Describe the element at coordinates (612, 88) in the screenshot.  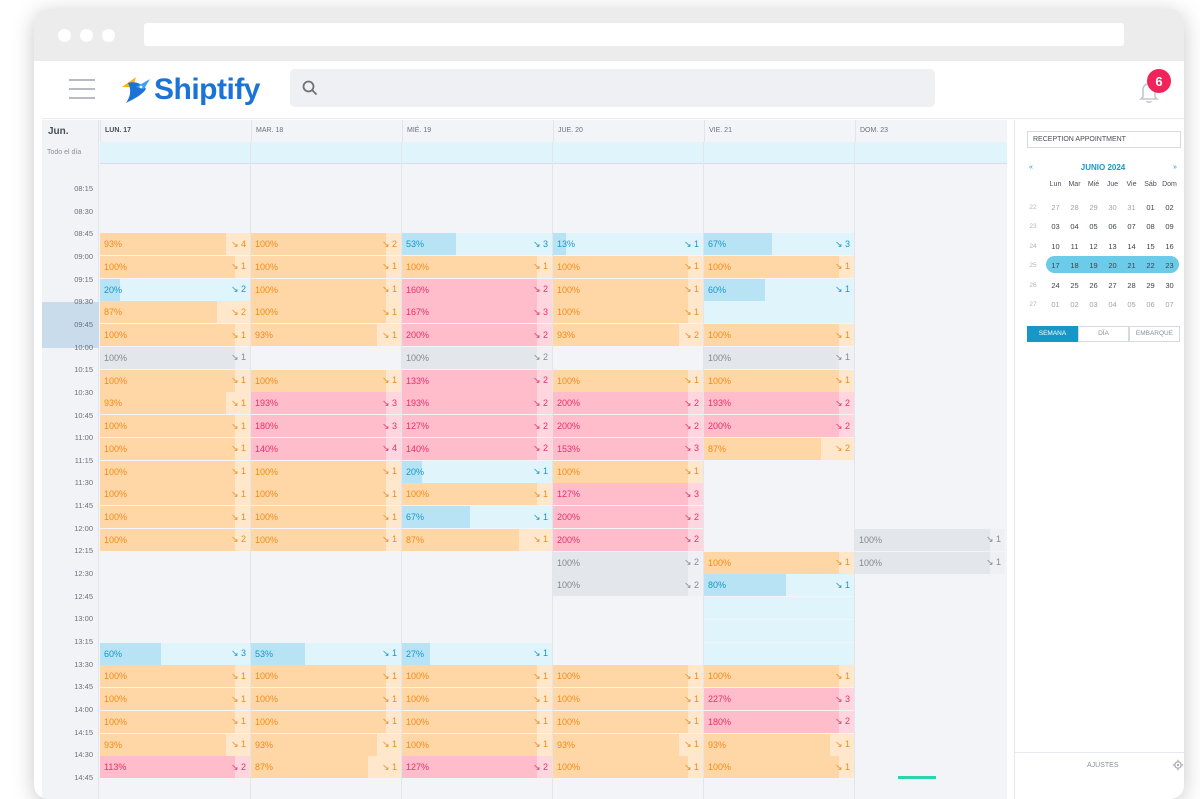
I see `search-input` at that location.